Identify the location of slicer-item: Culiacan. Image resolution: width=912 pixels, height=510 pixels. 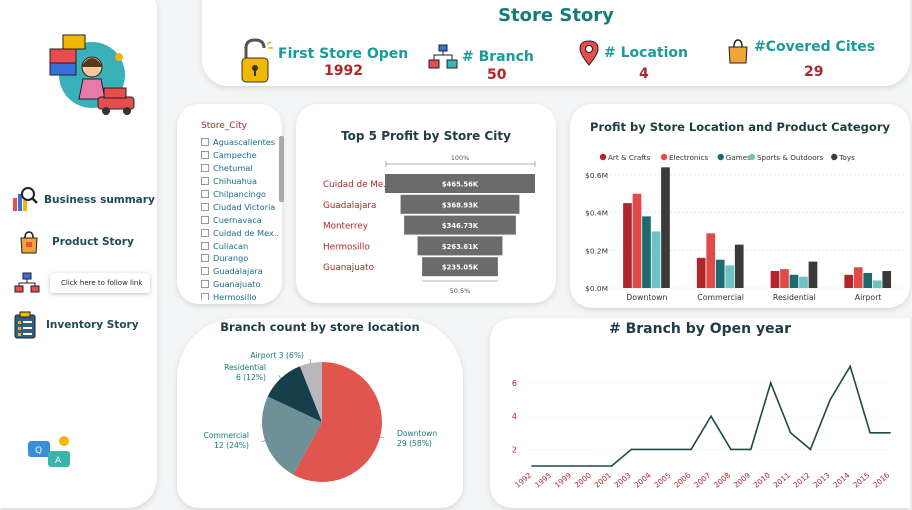
(240, 245).